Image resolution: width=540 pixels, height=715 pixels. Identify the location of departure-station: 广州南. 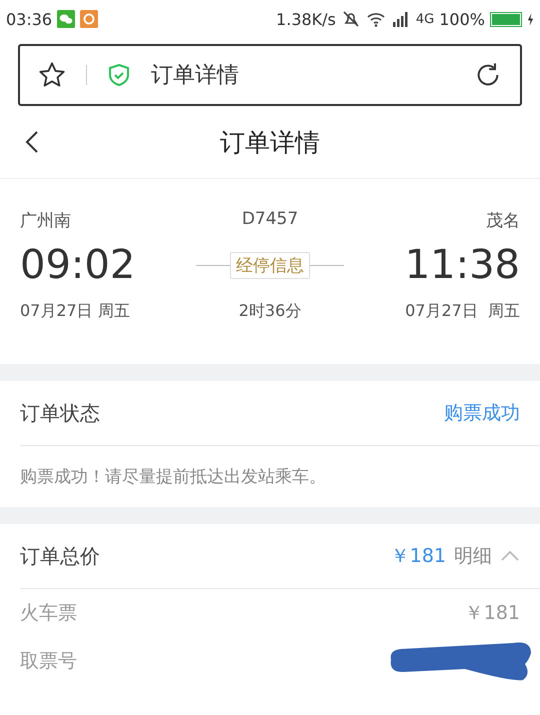
(45, 221).